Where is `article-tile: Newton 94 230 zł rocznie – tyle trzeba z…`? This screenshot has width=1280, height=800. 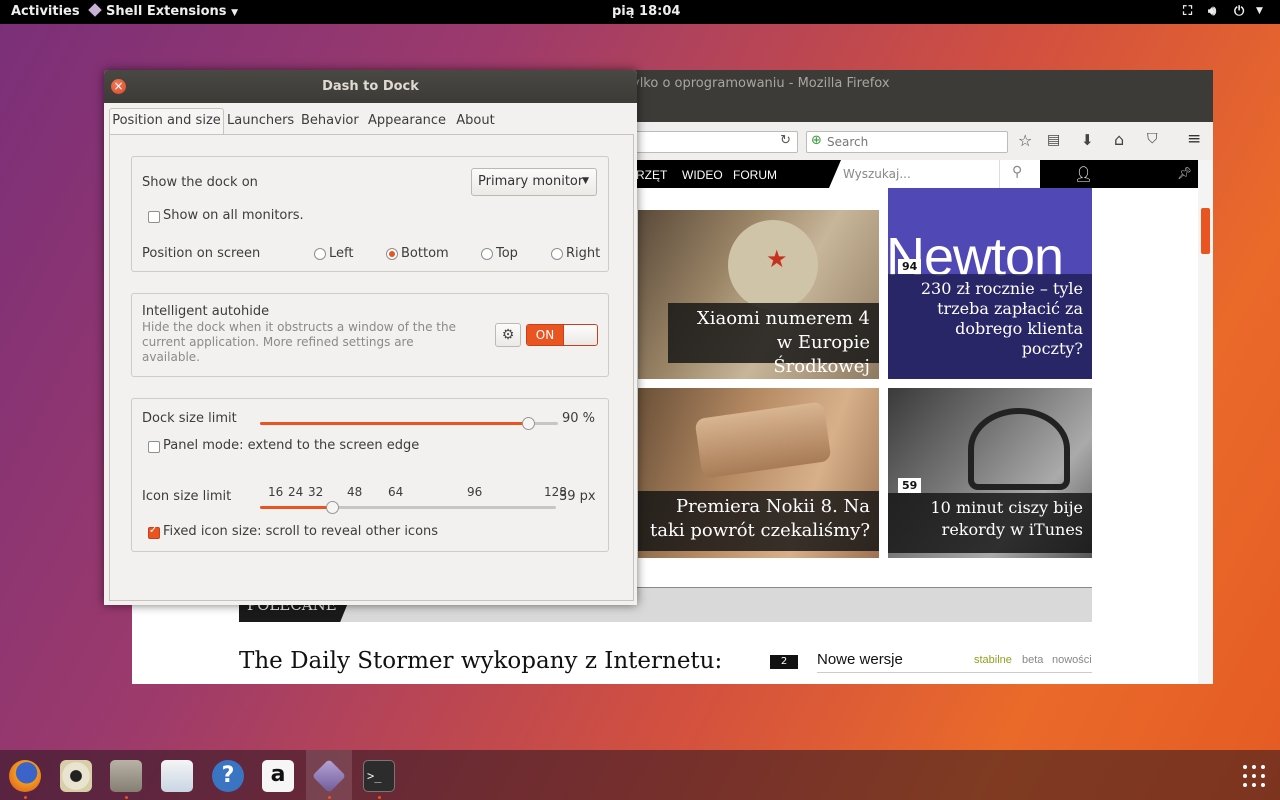 article-tile: Newton 94 230 zł rocznie – tyle trzeba z… is located at coordinates (990, 283).